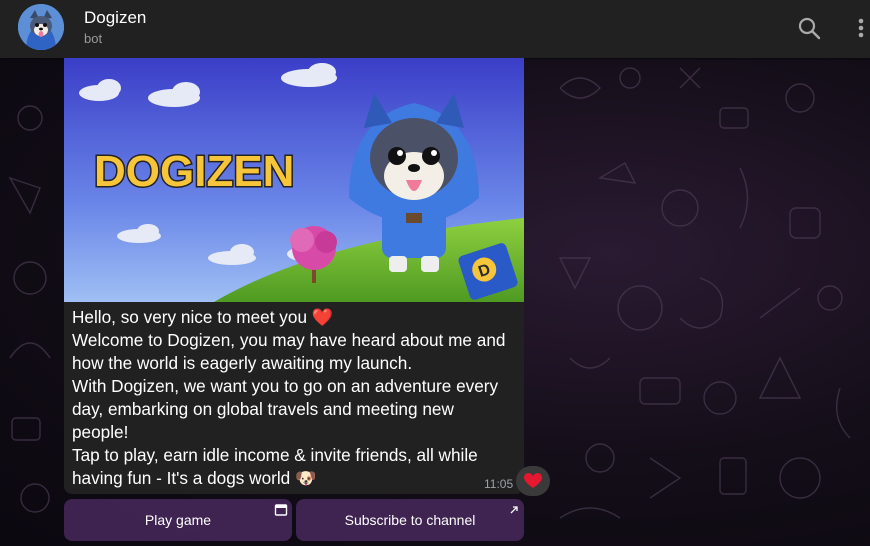  I want to click on search-icon, so click(809, 28).